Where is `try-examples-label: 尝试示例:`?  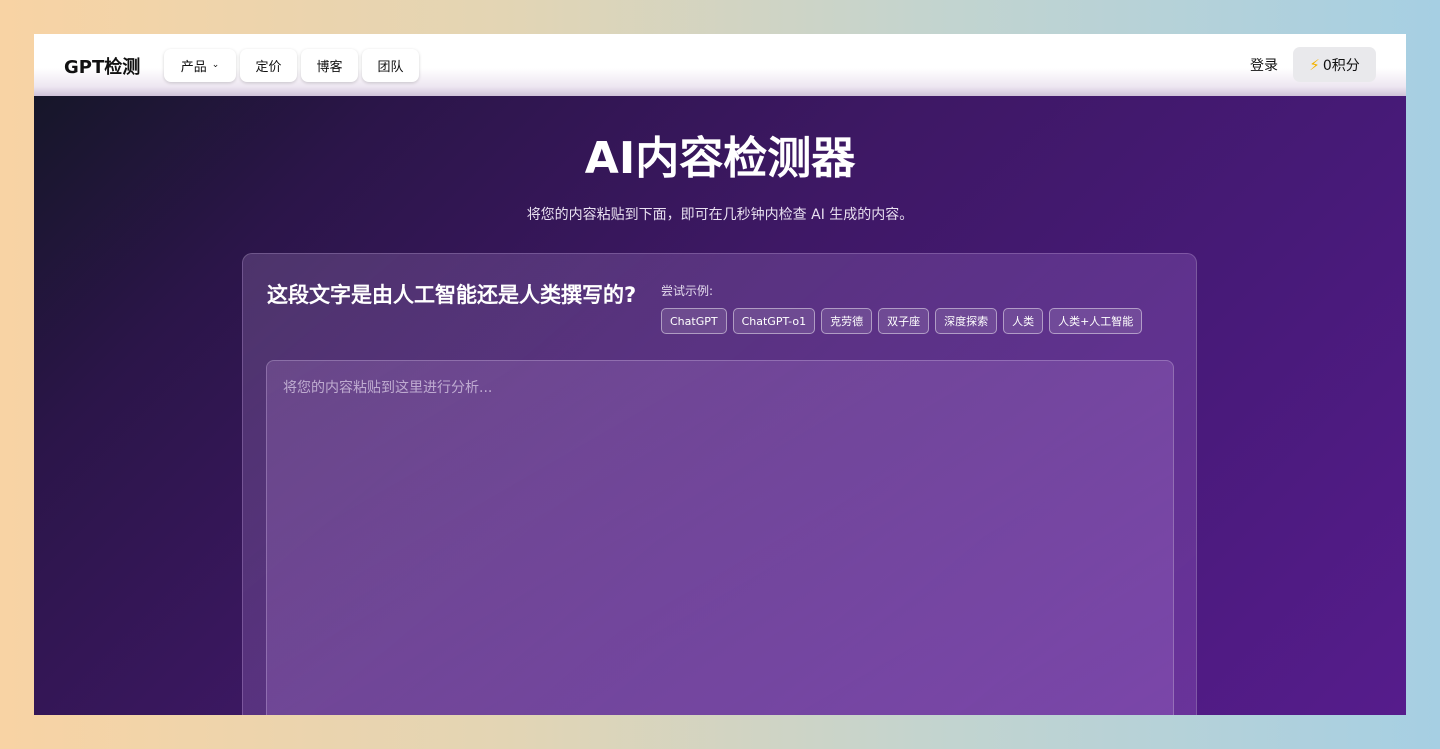
try-examples-label: 尝试示例: is located at coordinates (687, 291).